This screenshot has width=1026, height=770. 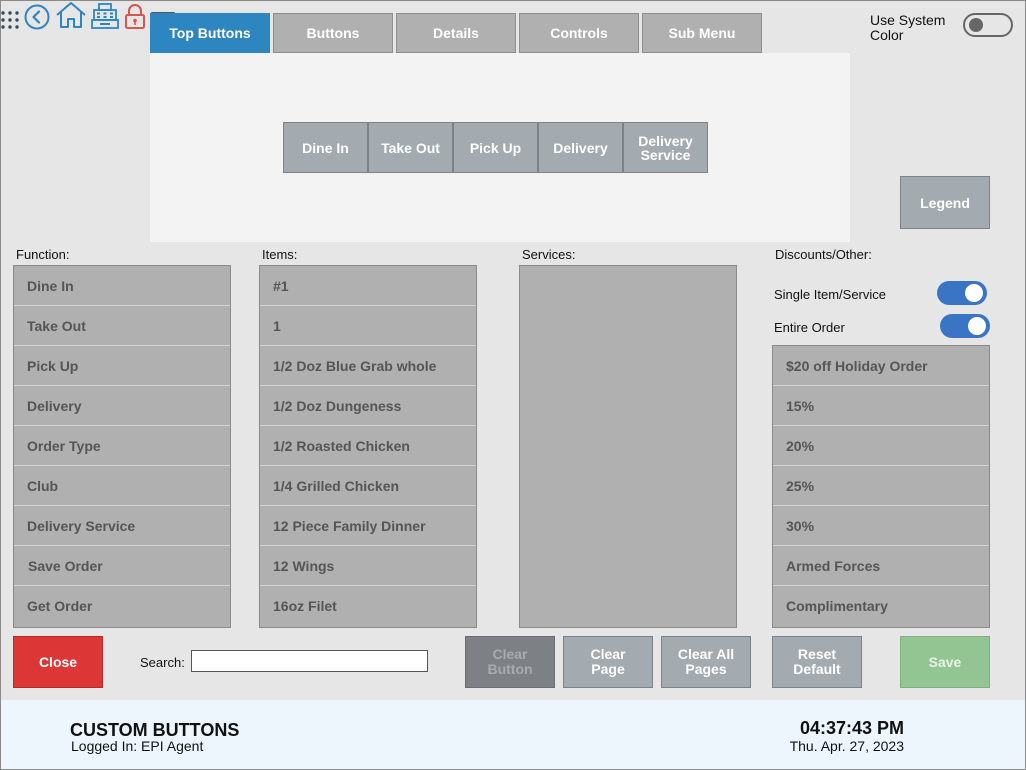 What do you see at coordinates (579, 33) in the screenshot?
I see `tab-controls: Controls` at bounding box center [579, 33].